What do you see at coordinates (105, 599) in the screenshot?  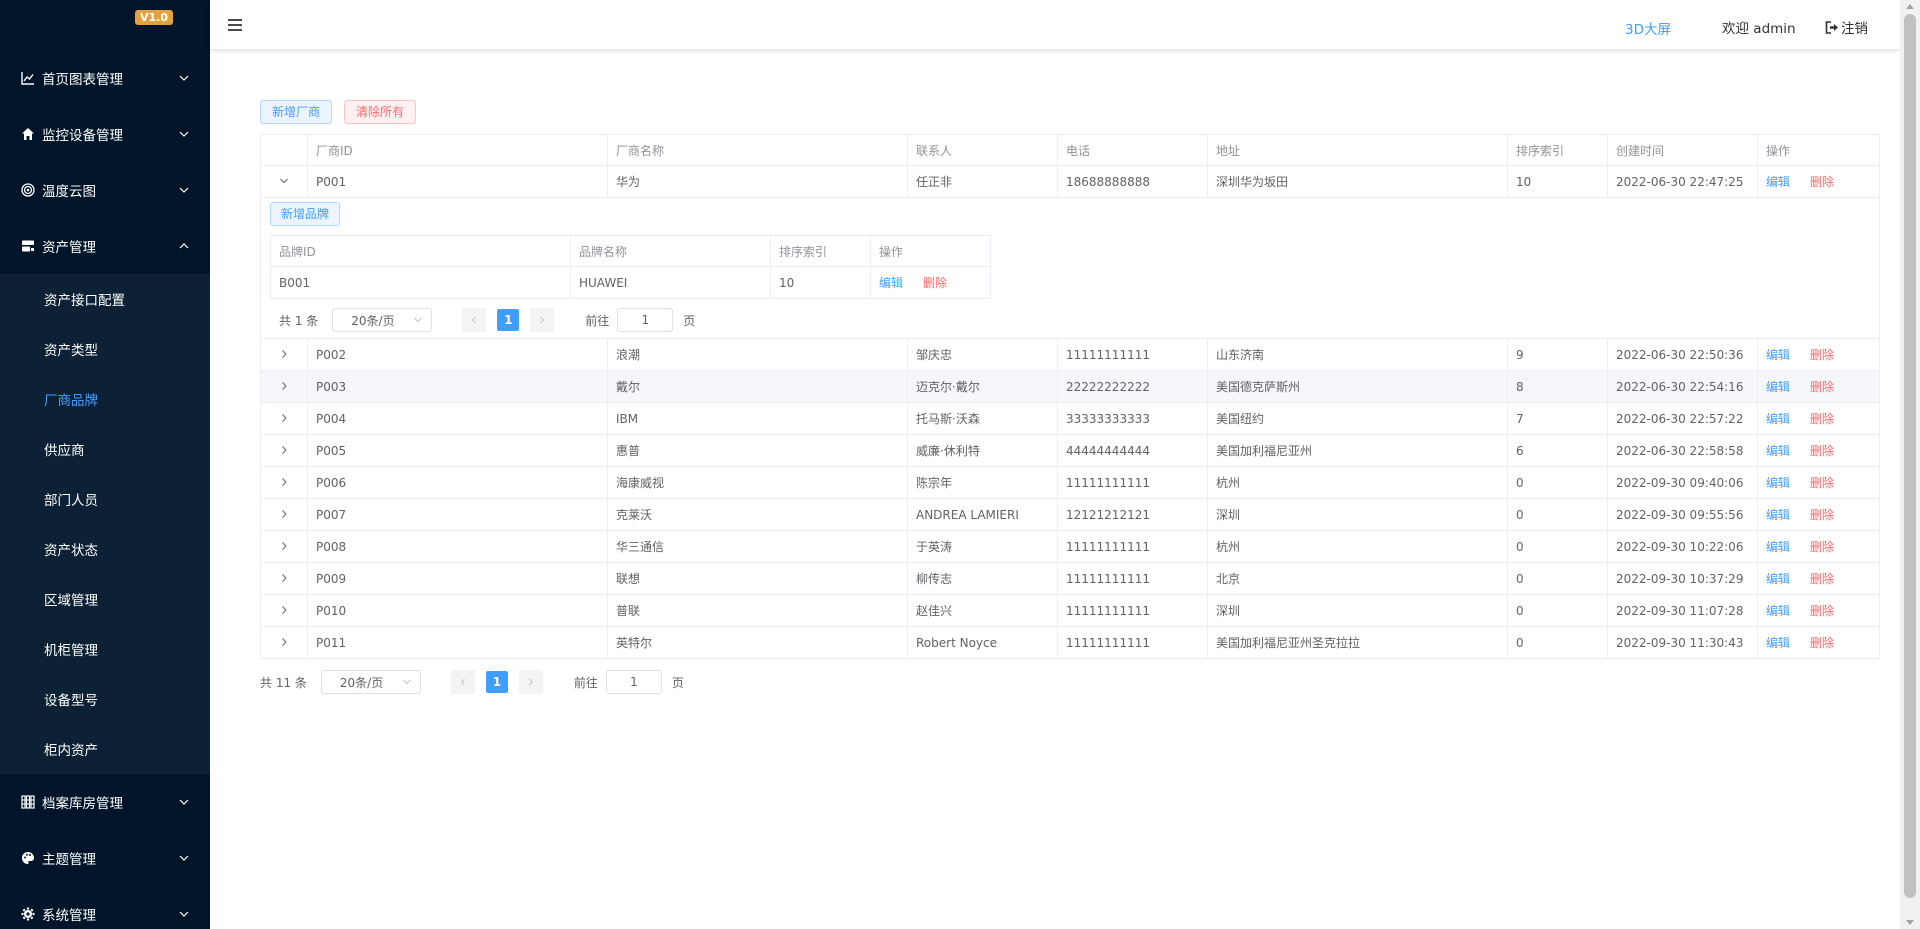 I see `submenu-area-management: 区域管理` at bounding box center [105, 599].